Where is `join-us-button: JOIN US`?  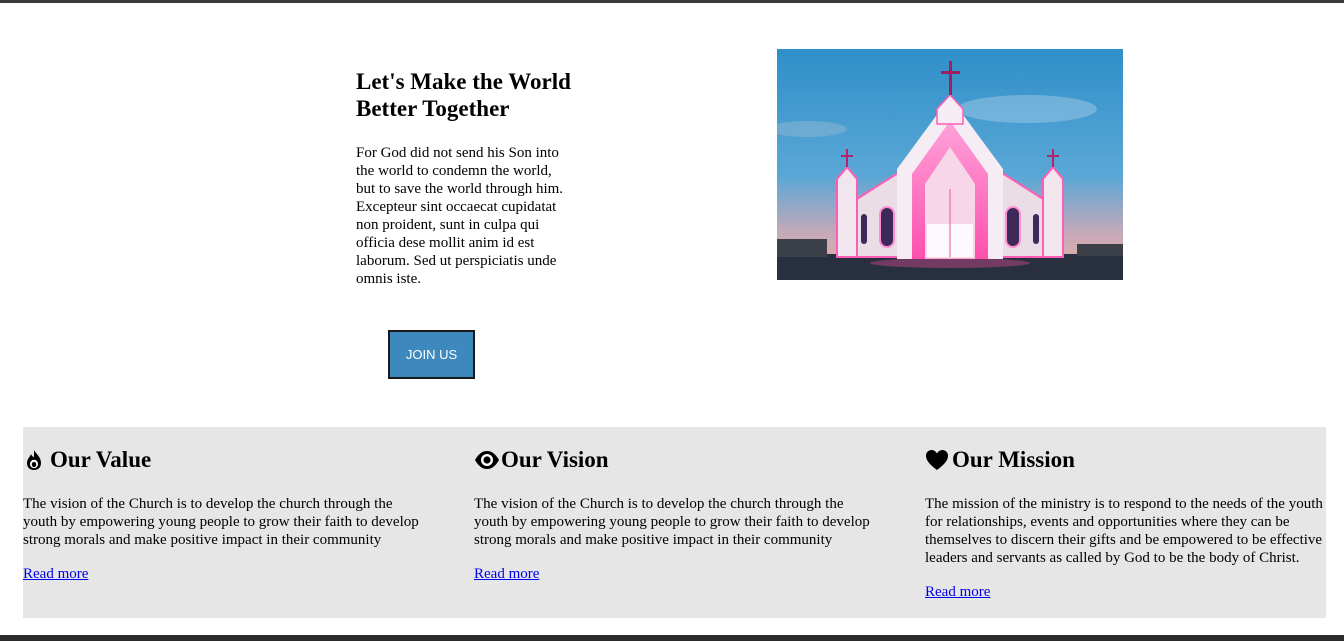
join-us-button: JOIN US is located at coordinates (431, 354).